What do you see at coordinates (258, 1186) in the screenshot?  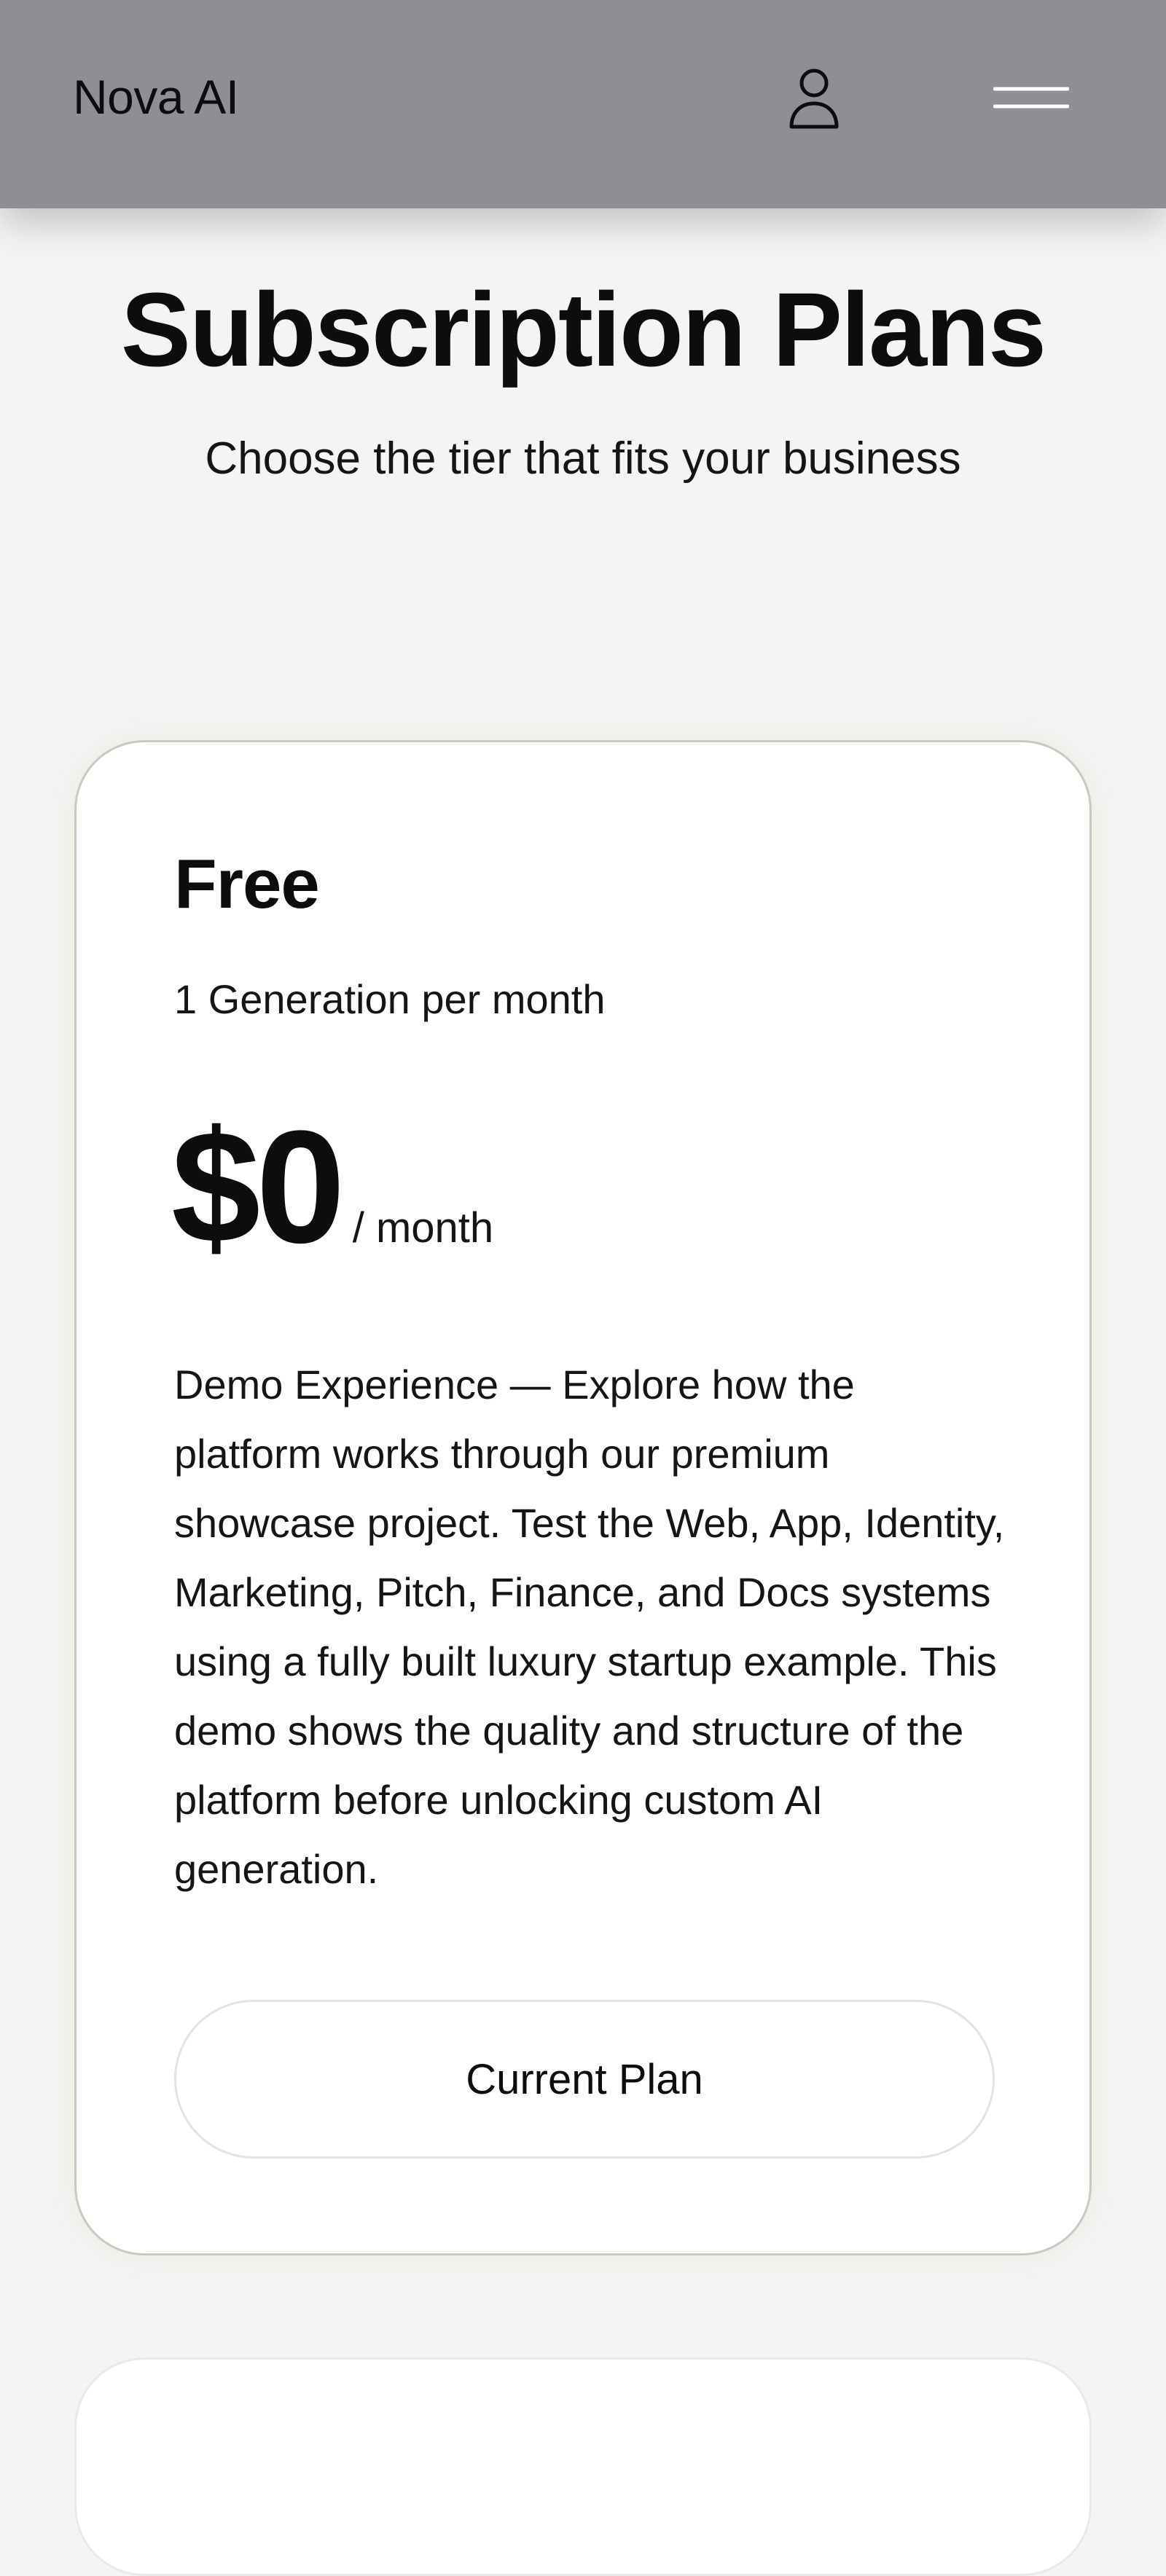 I see `price-amount: $0` at bounding box center [258, 1186].